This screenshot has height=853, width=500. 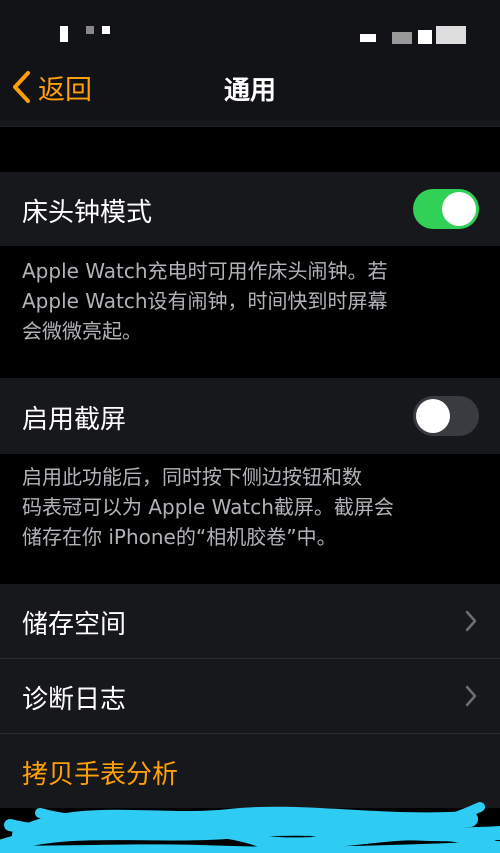 What do you see at coordinates (87, 213) in the screenshot?
I see `nightstand-mode-label: 床头钟模式` at bounding box center [87, 213].